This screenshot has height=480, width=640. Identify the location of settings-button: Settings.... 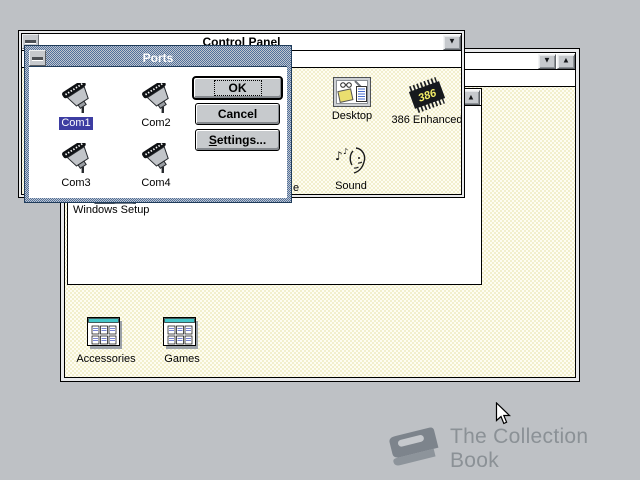
(237, 140).